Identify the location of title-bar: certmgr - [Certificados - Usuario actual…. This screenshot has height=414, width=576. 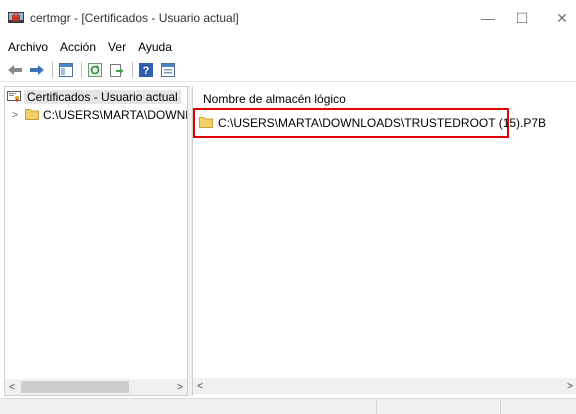
(288, 18).